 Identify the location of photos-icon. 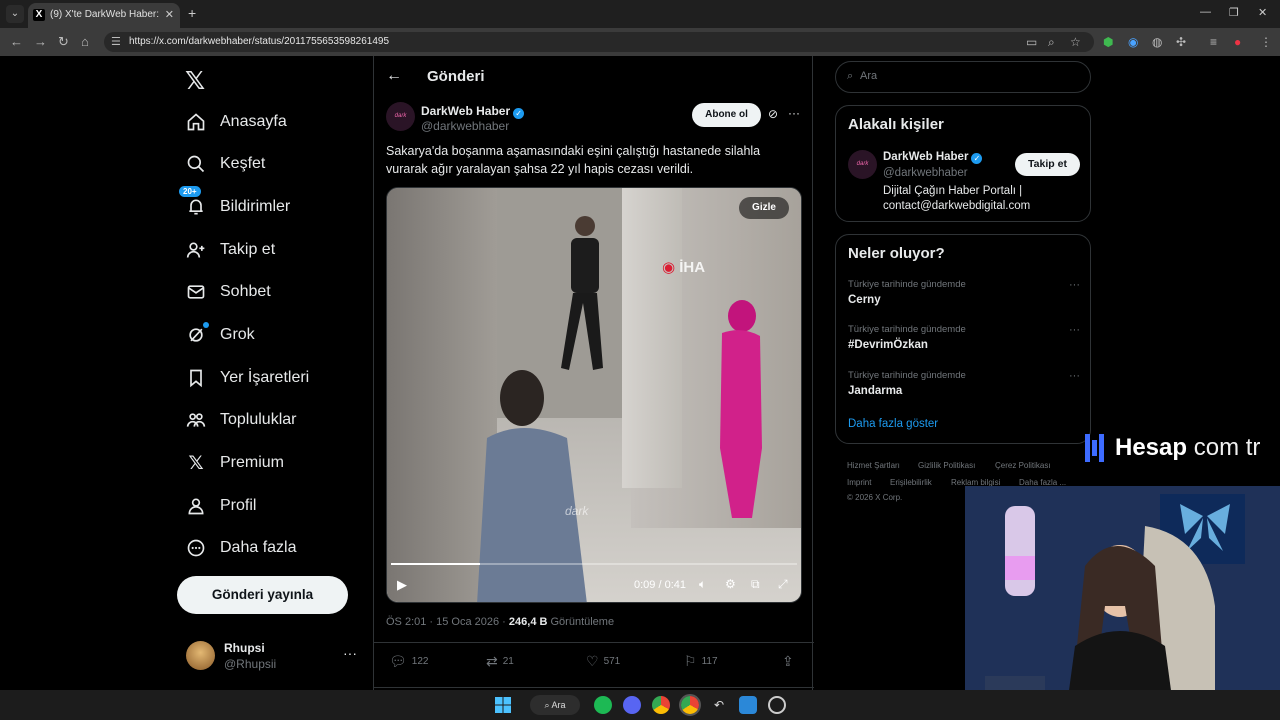
(748, 705).